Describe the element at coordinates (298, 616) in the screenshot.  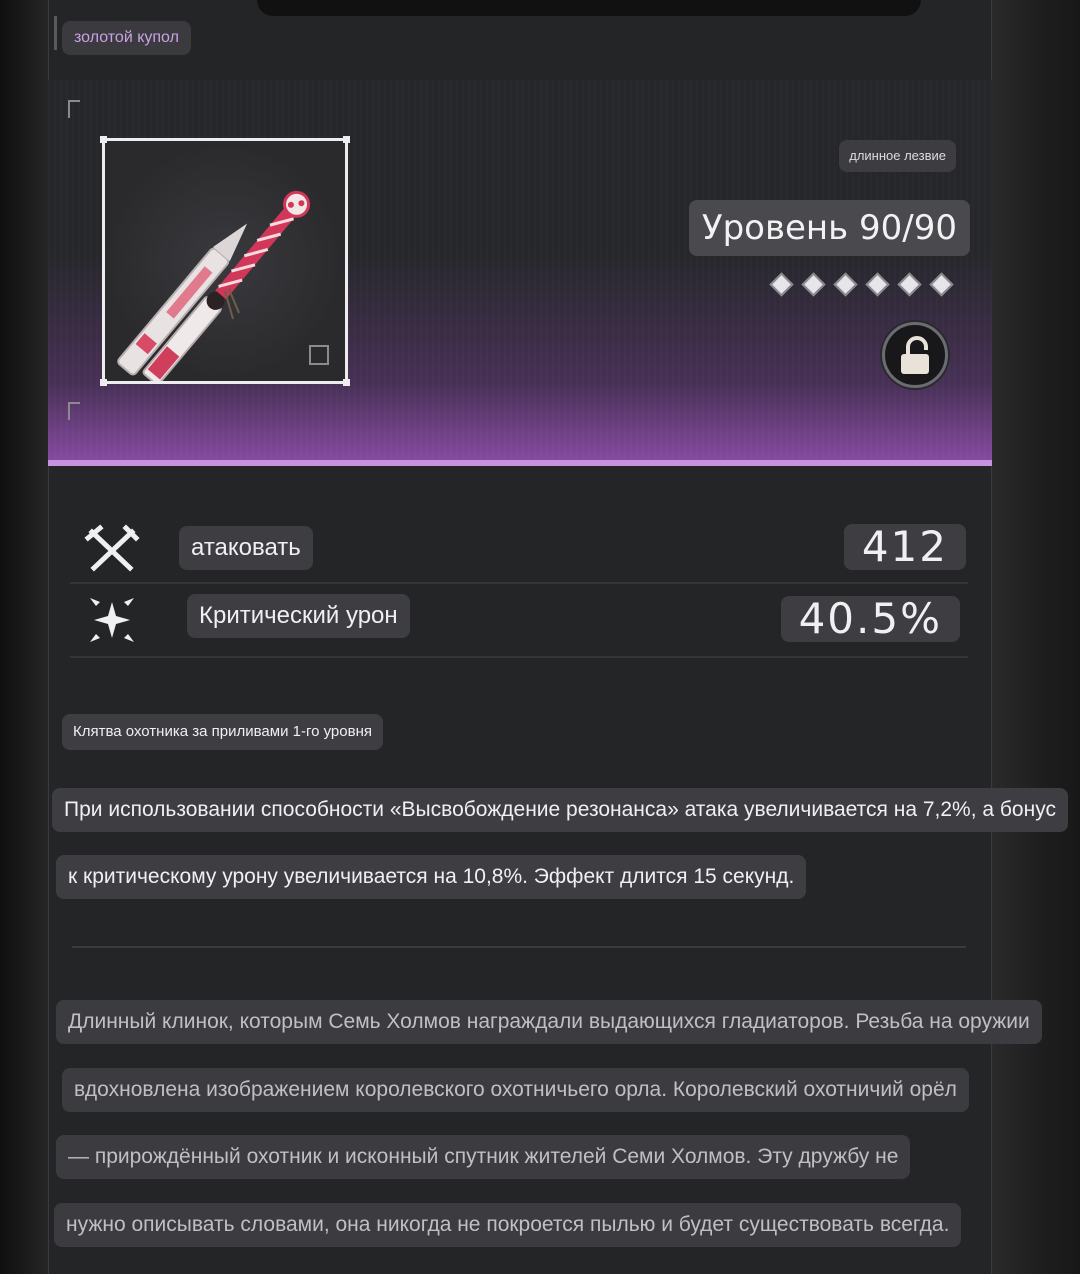
I see `stat-label: Критический урон` at that location.